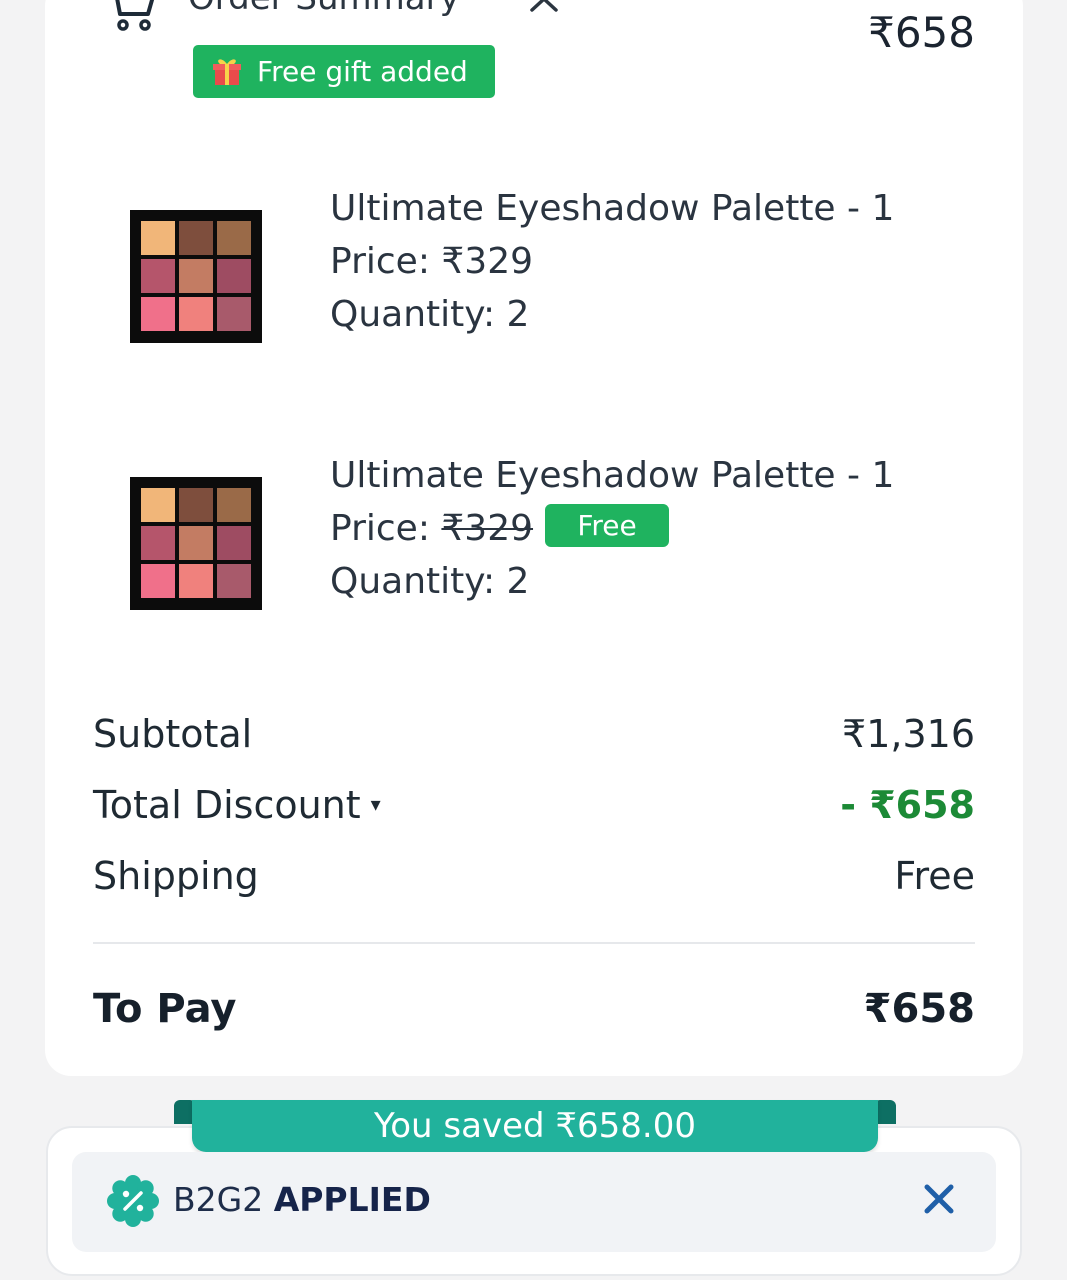 Image resolution: width=1067 pixels, height=1280 pixels. I want to click on discount-label: Total Discount, so click(227, 805).